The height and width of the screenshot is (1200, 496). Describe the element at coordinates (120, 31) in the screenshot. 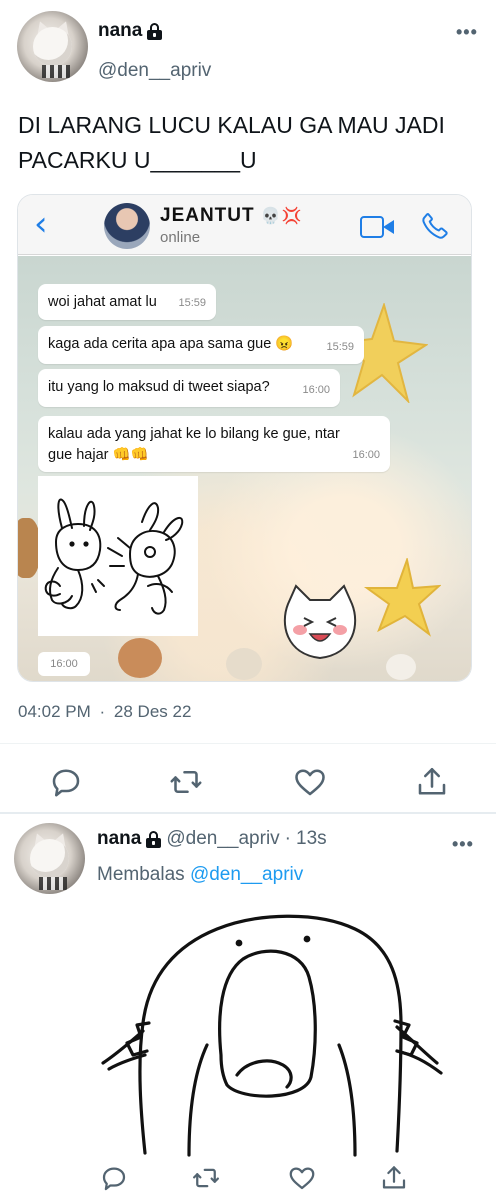

I see `author-name: nana` at that location.